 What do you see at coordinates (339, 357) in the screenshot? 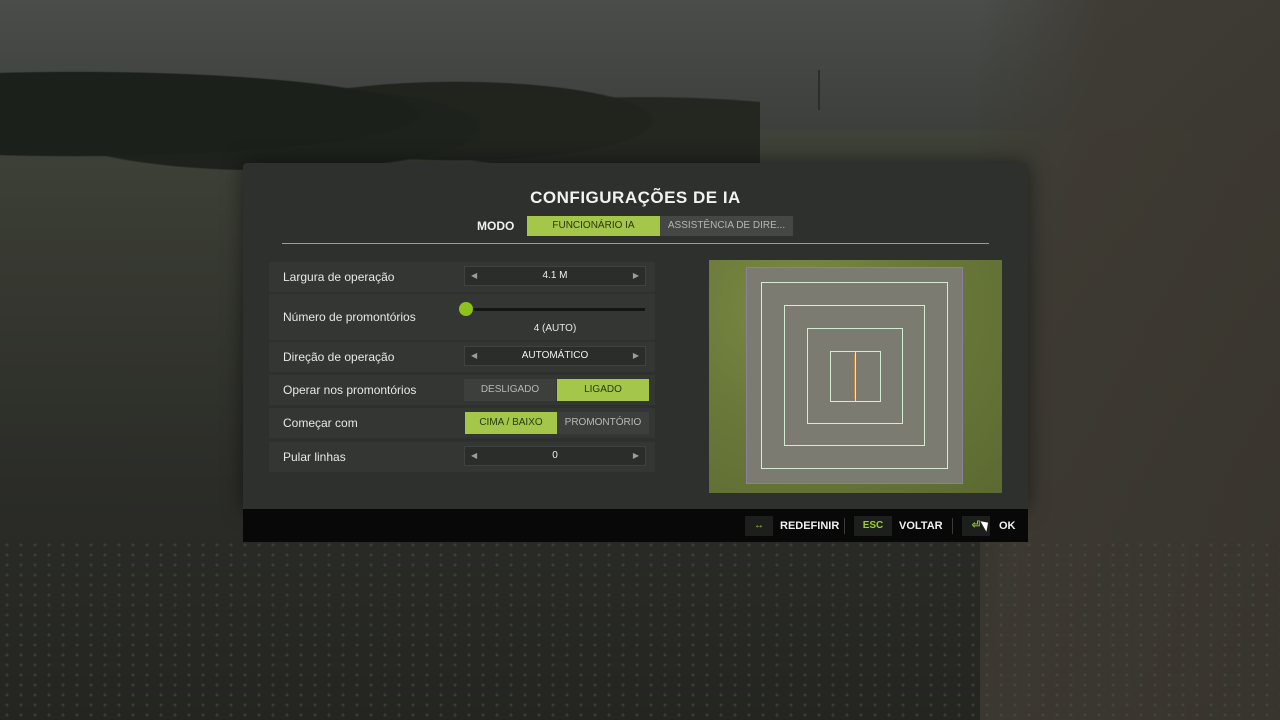
I see `setting-label: Direção de operação` at bounding box center [339, 357].